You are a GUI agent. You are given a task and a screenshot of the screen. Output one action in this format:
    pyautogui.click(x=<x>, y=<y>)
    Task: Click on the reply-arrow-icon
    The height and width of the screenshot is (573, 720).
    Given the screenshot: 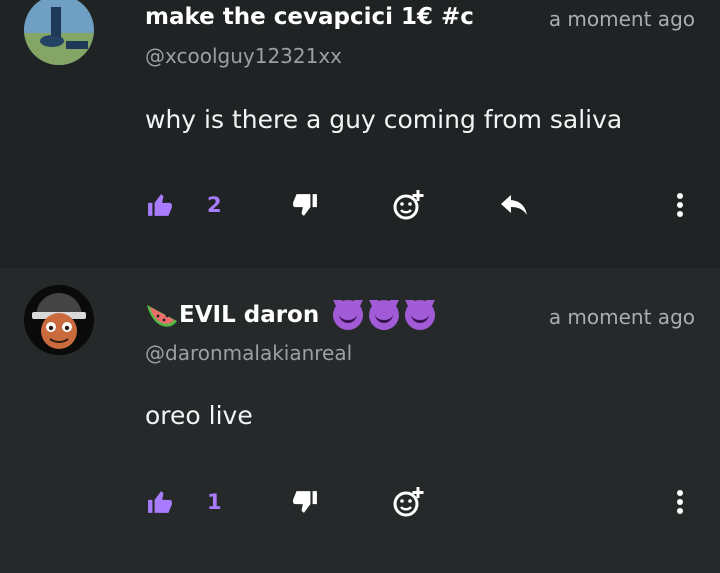 What is the action you would take?
    pyautogui.click(x=514, y=205)
    